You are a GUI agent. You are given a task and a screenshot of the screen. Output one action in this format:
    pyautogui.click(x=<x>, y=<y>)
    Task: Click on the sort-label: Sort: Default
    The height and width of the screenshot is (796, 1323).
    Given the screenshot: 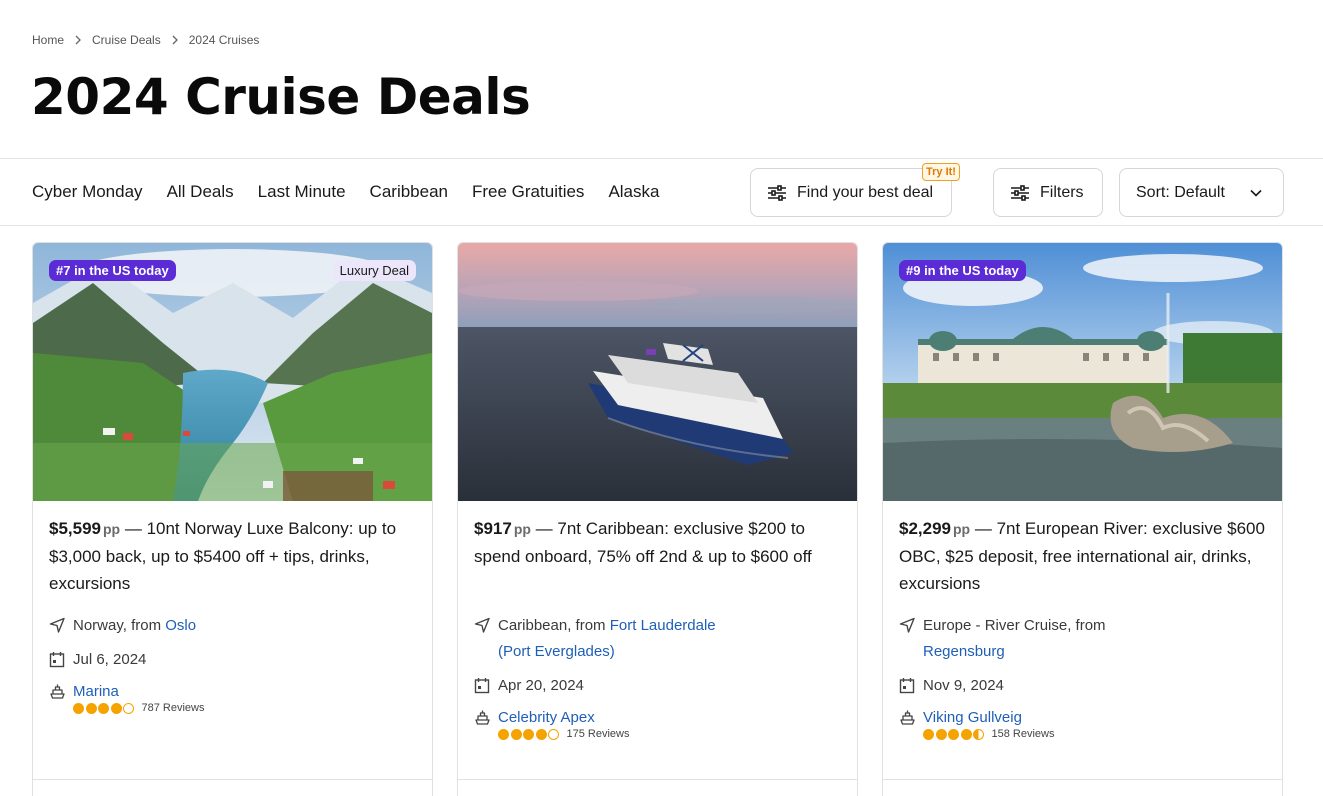 What is the action you would take?
    pyautogui.click(x=1180, y=192)
    